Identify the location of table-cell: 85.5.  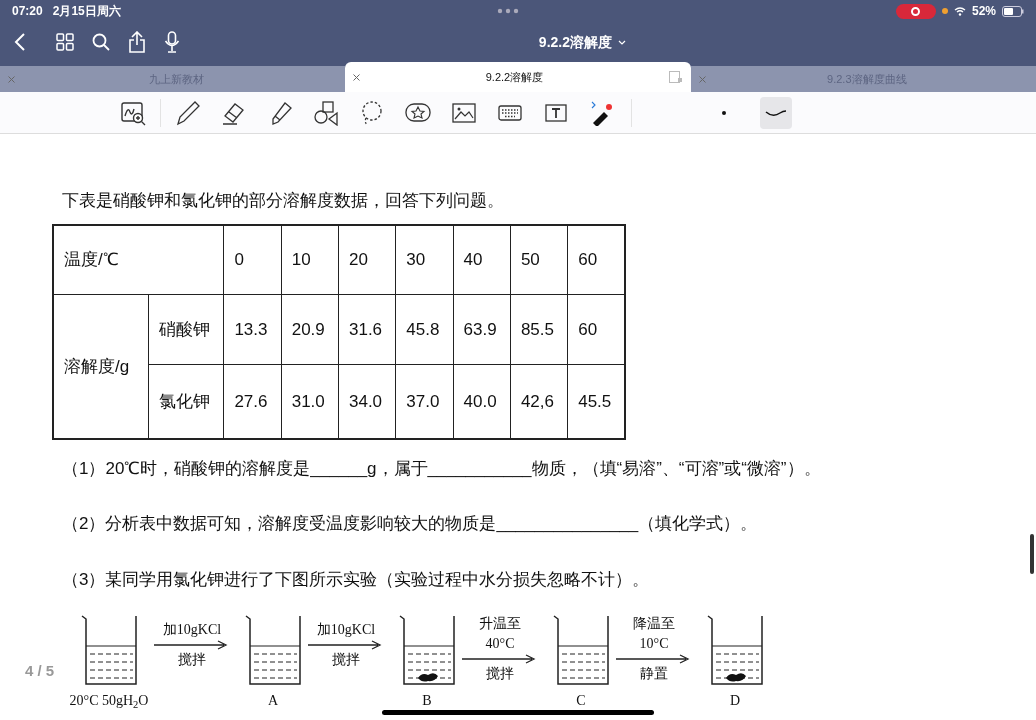
(539, 329).